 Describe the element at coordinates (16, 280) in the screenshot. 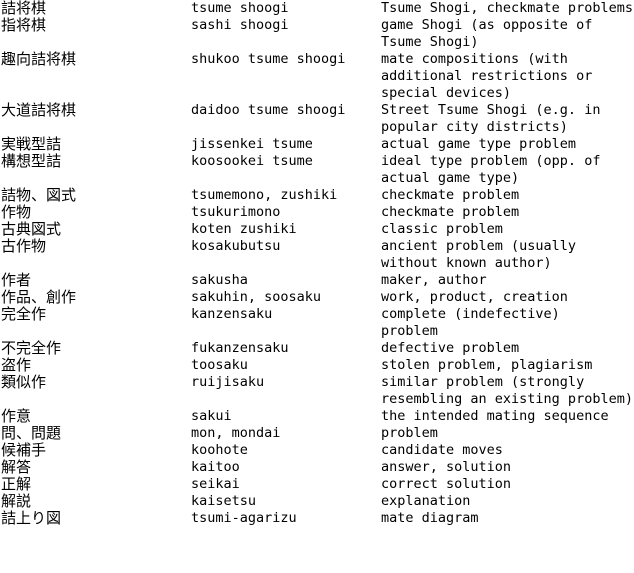

I see `term-japanese: 作者` at that location.